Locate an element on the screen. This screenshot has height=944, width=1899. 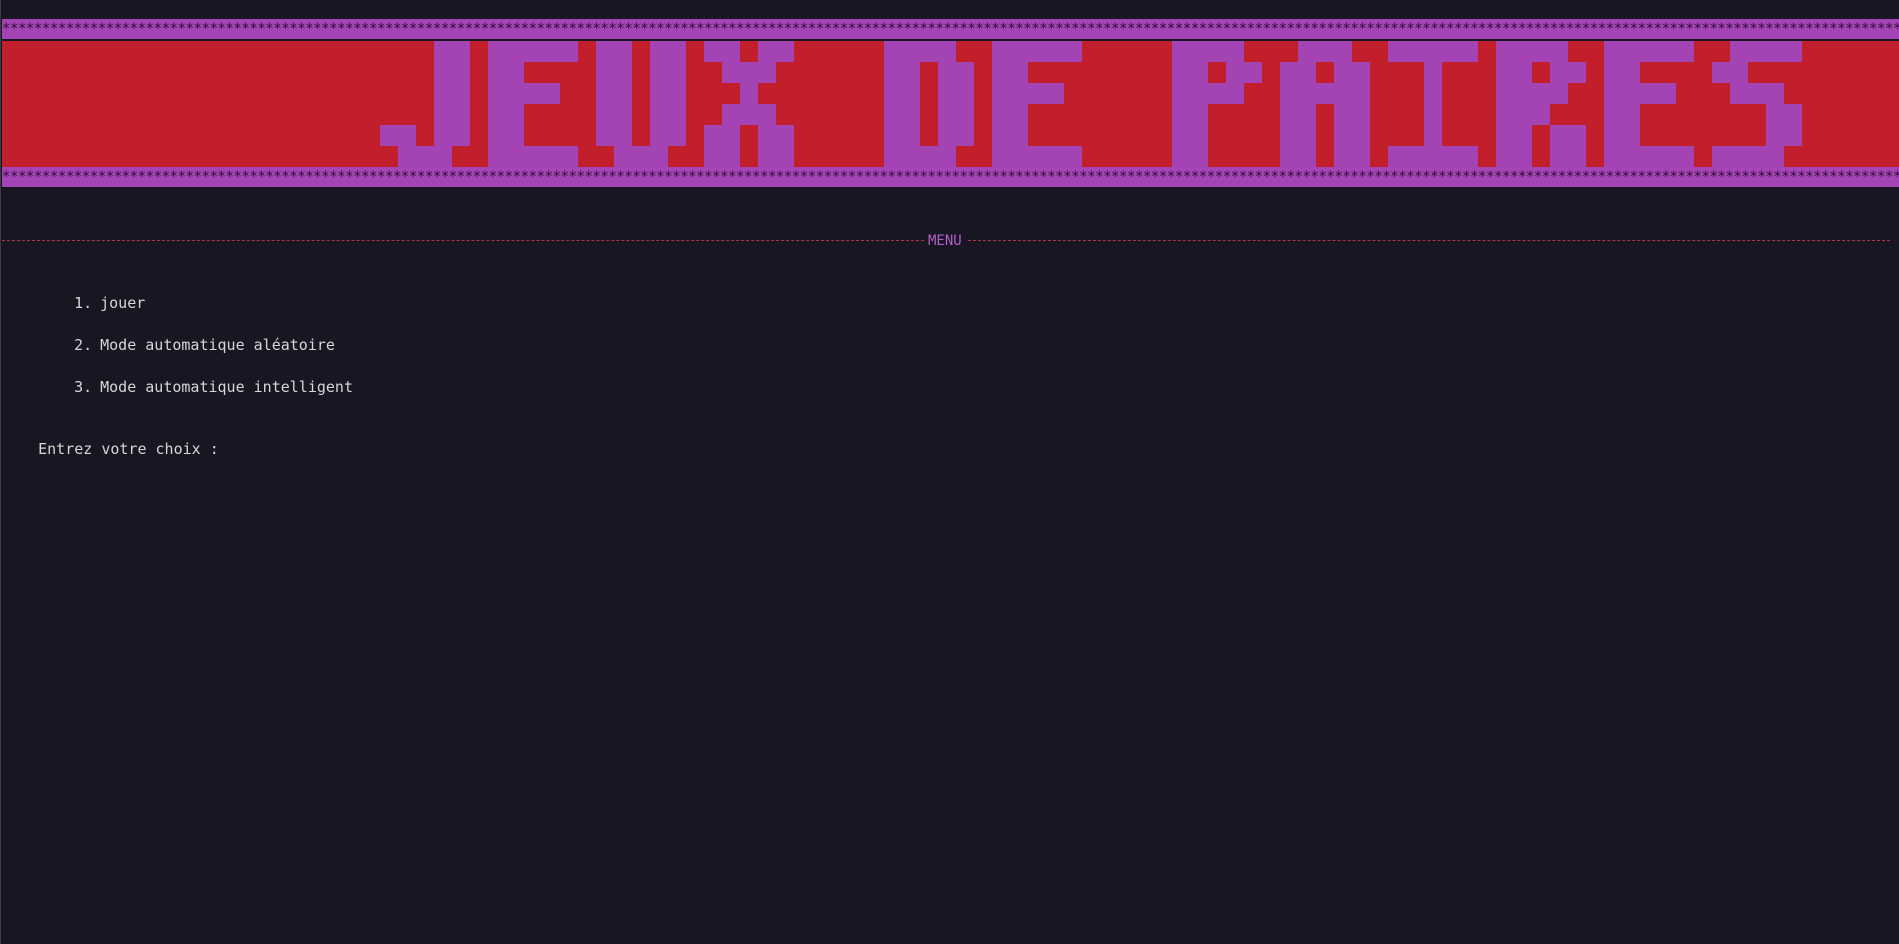
menu-item-number: 1. is located at coordinates (83, 303).